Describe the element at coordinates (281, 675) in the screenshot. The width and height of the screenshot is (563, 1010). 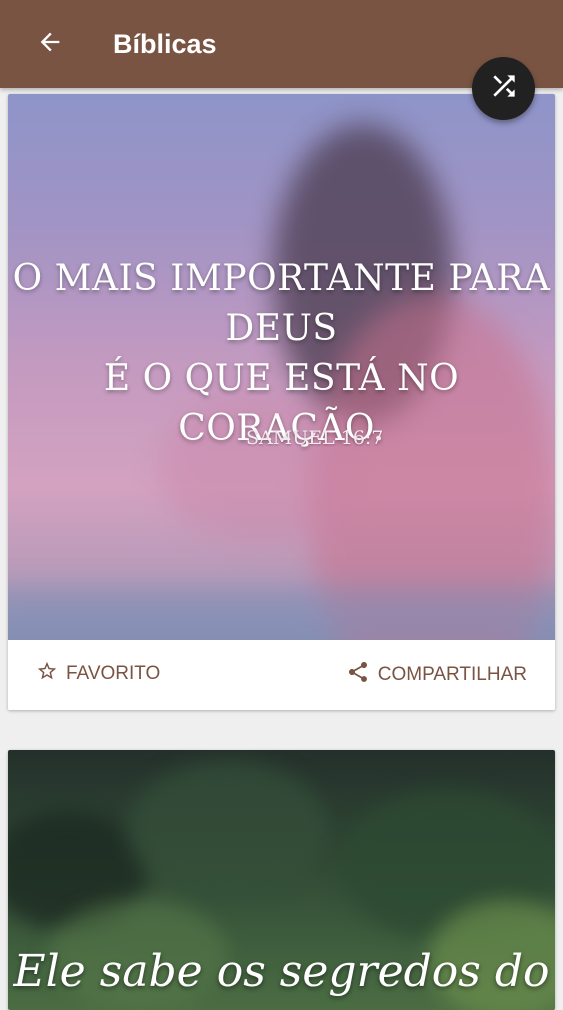
I see `card-actions: FAVORITO COMPARTILHAR` at that location.